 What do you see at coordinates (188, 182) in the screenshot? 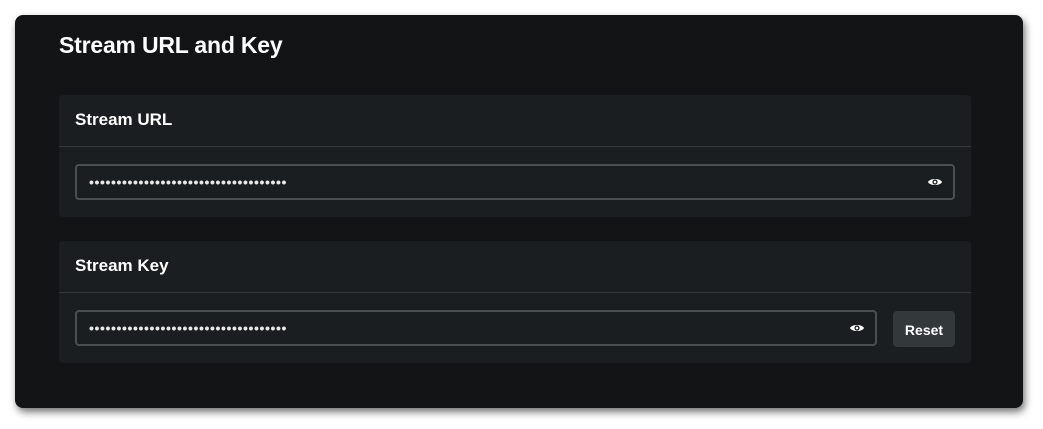
I see `stream-url-masked-value: ••••••••••••••••••••••••••••••••••••` at bounding box center [188, 182].